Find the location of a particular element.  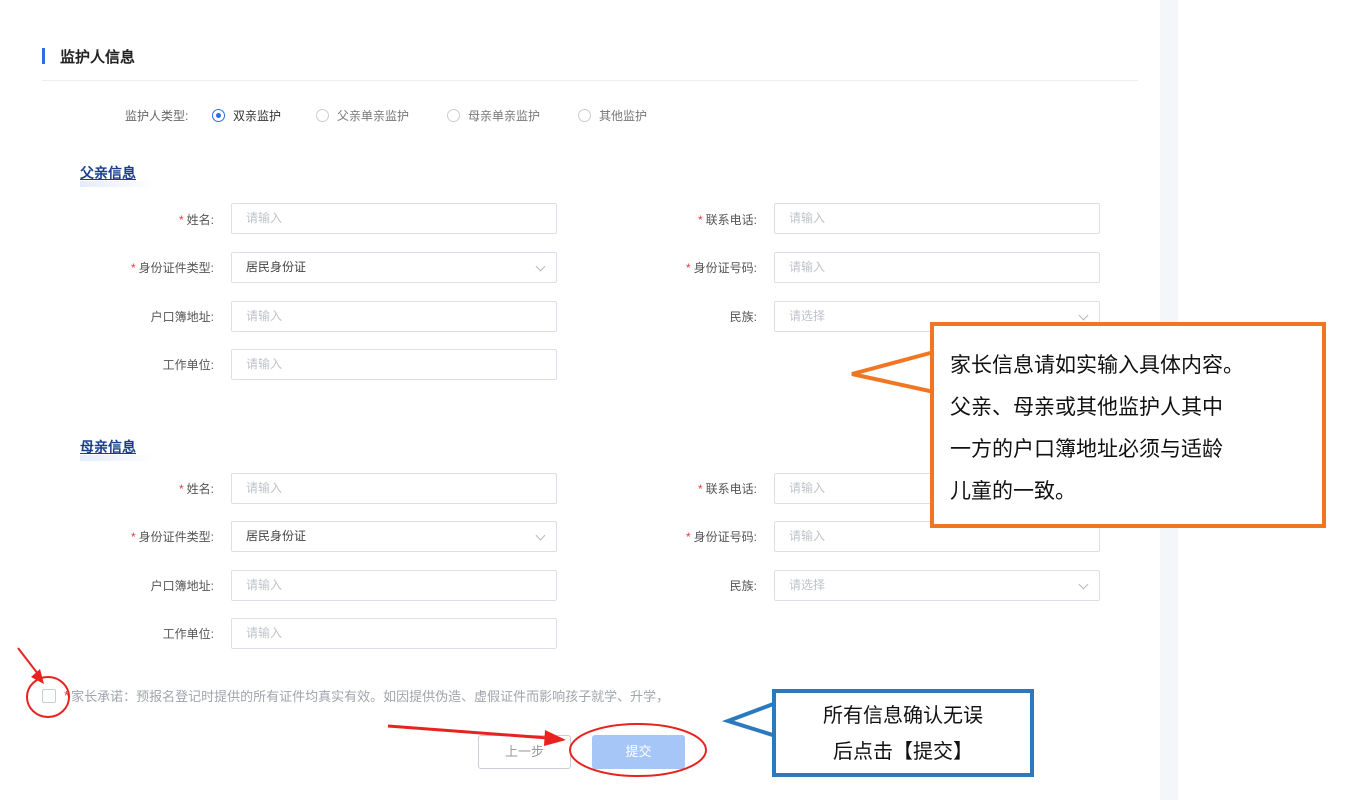

father-idno-input: 请输入 is located at coordinates (937, 267).